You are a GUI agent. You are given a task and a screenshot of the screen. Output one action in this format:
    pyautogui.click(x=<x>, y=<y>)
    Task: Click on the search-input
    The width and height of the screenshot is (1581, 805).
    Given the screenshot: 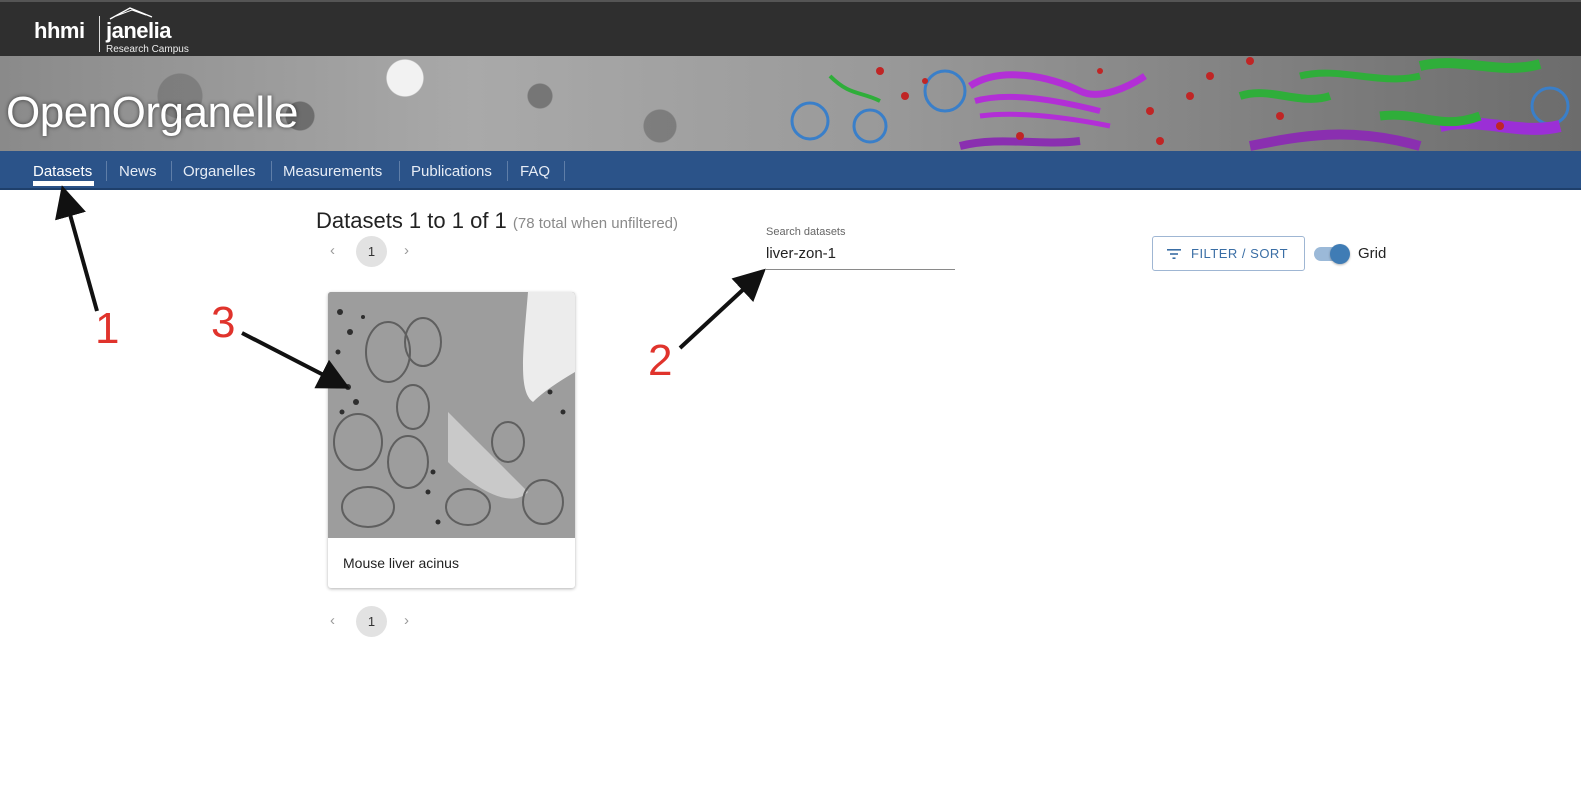 What is the action you would take?
    pyautogui.click(x=860, y=253)
    